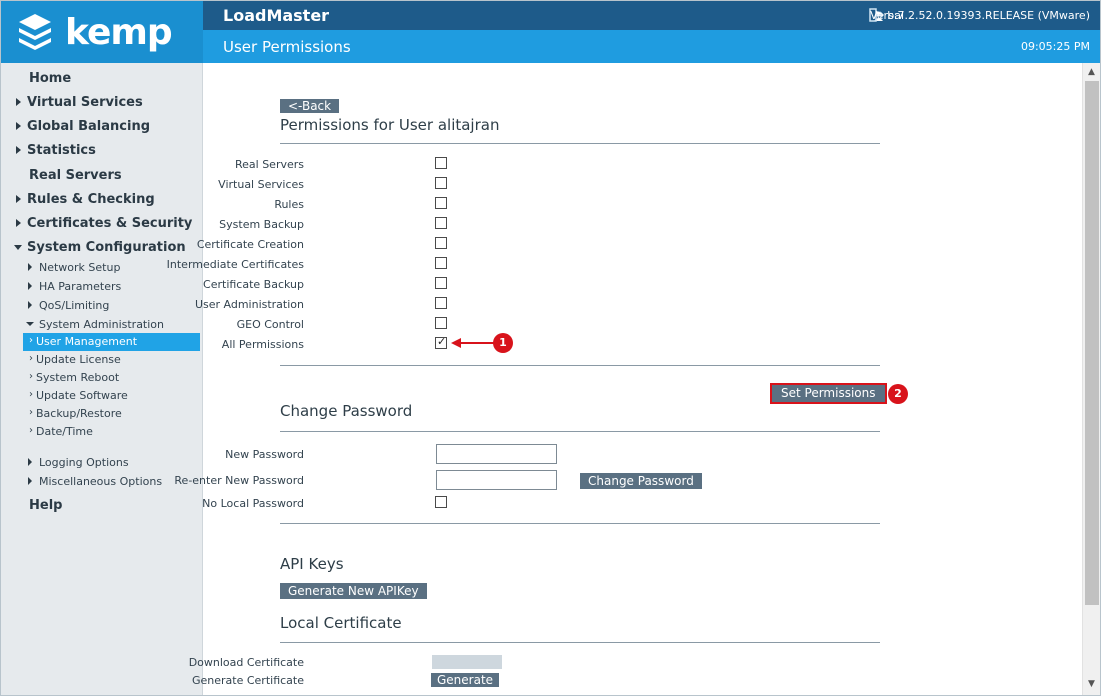  I want to click on sidebar-item-label: Real Servers, so click(75, 175).